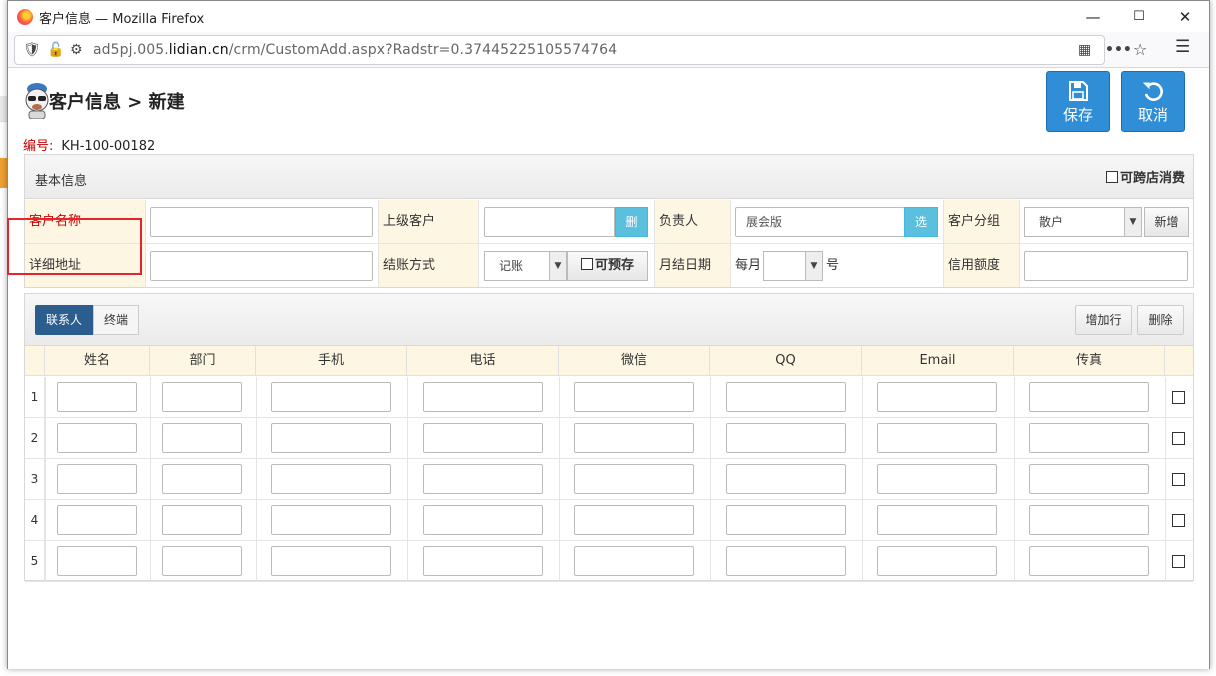  I want to click on checkbox-checked-icon, so click(586, 264).